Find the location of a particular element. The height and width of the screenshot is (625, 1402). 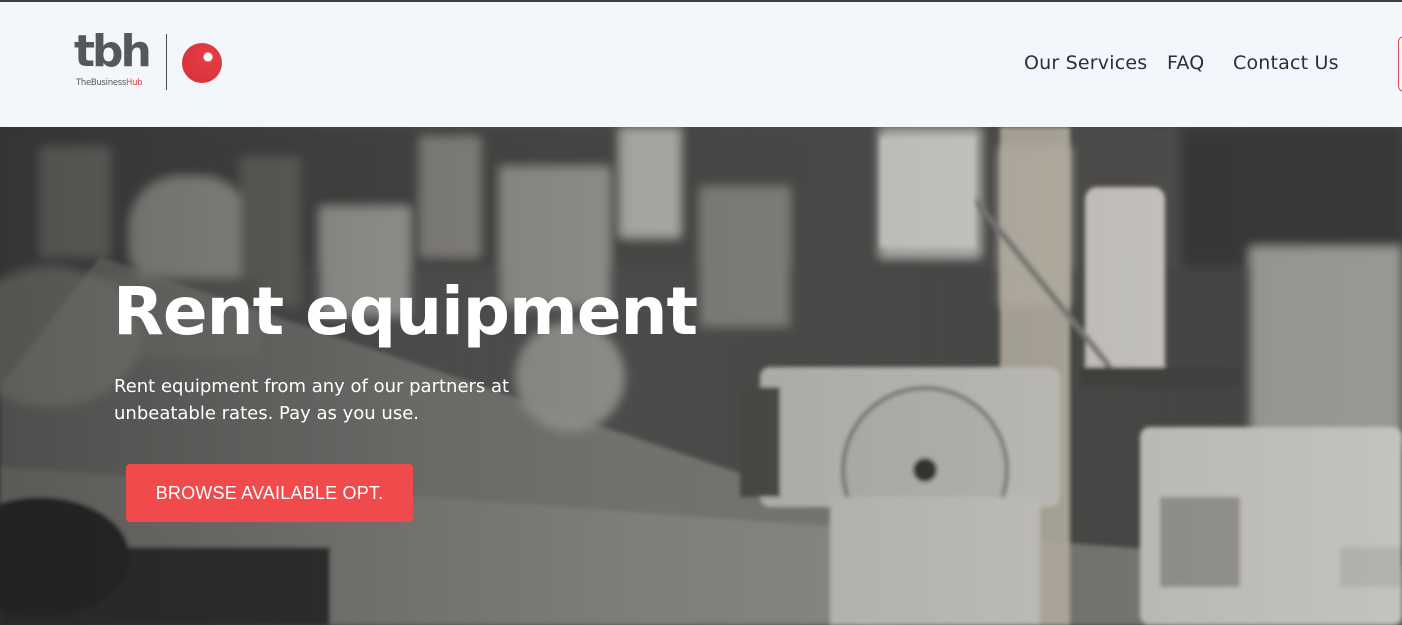

browse-available-options-button: BROWSE AVAILABLE OPT. is located at coordinates (269, 493).